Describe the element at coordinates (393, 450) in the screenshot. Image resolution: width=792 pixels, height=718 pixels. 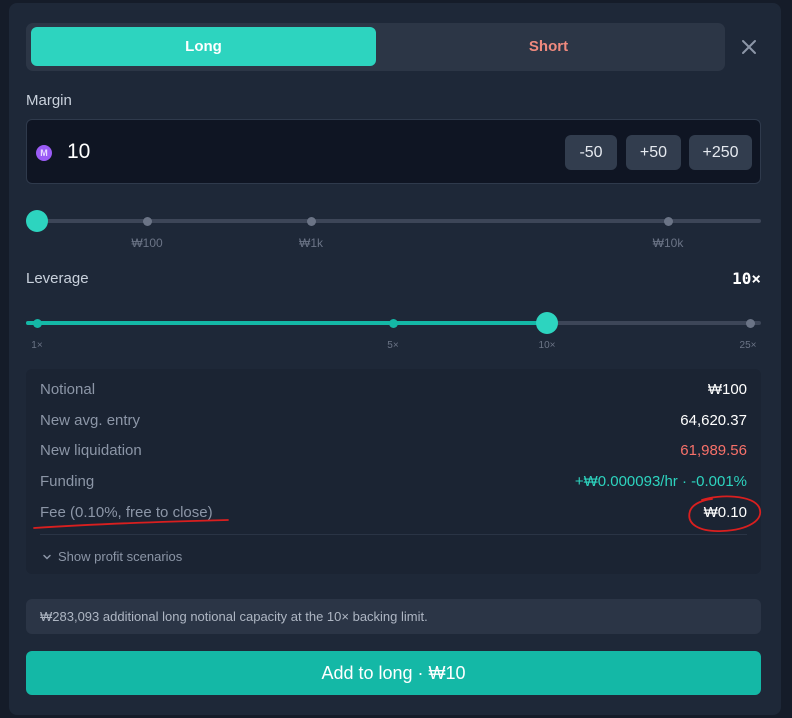
I see `summary-row-liquidation: New liquidation 61,989.56` at that location.